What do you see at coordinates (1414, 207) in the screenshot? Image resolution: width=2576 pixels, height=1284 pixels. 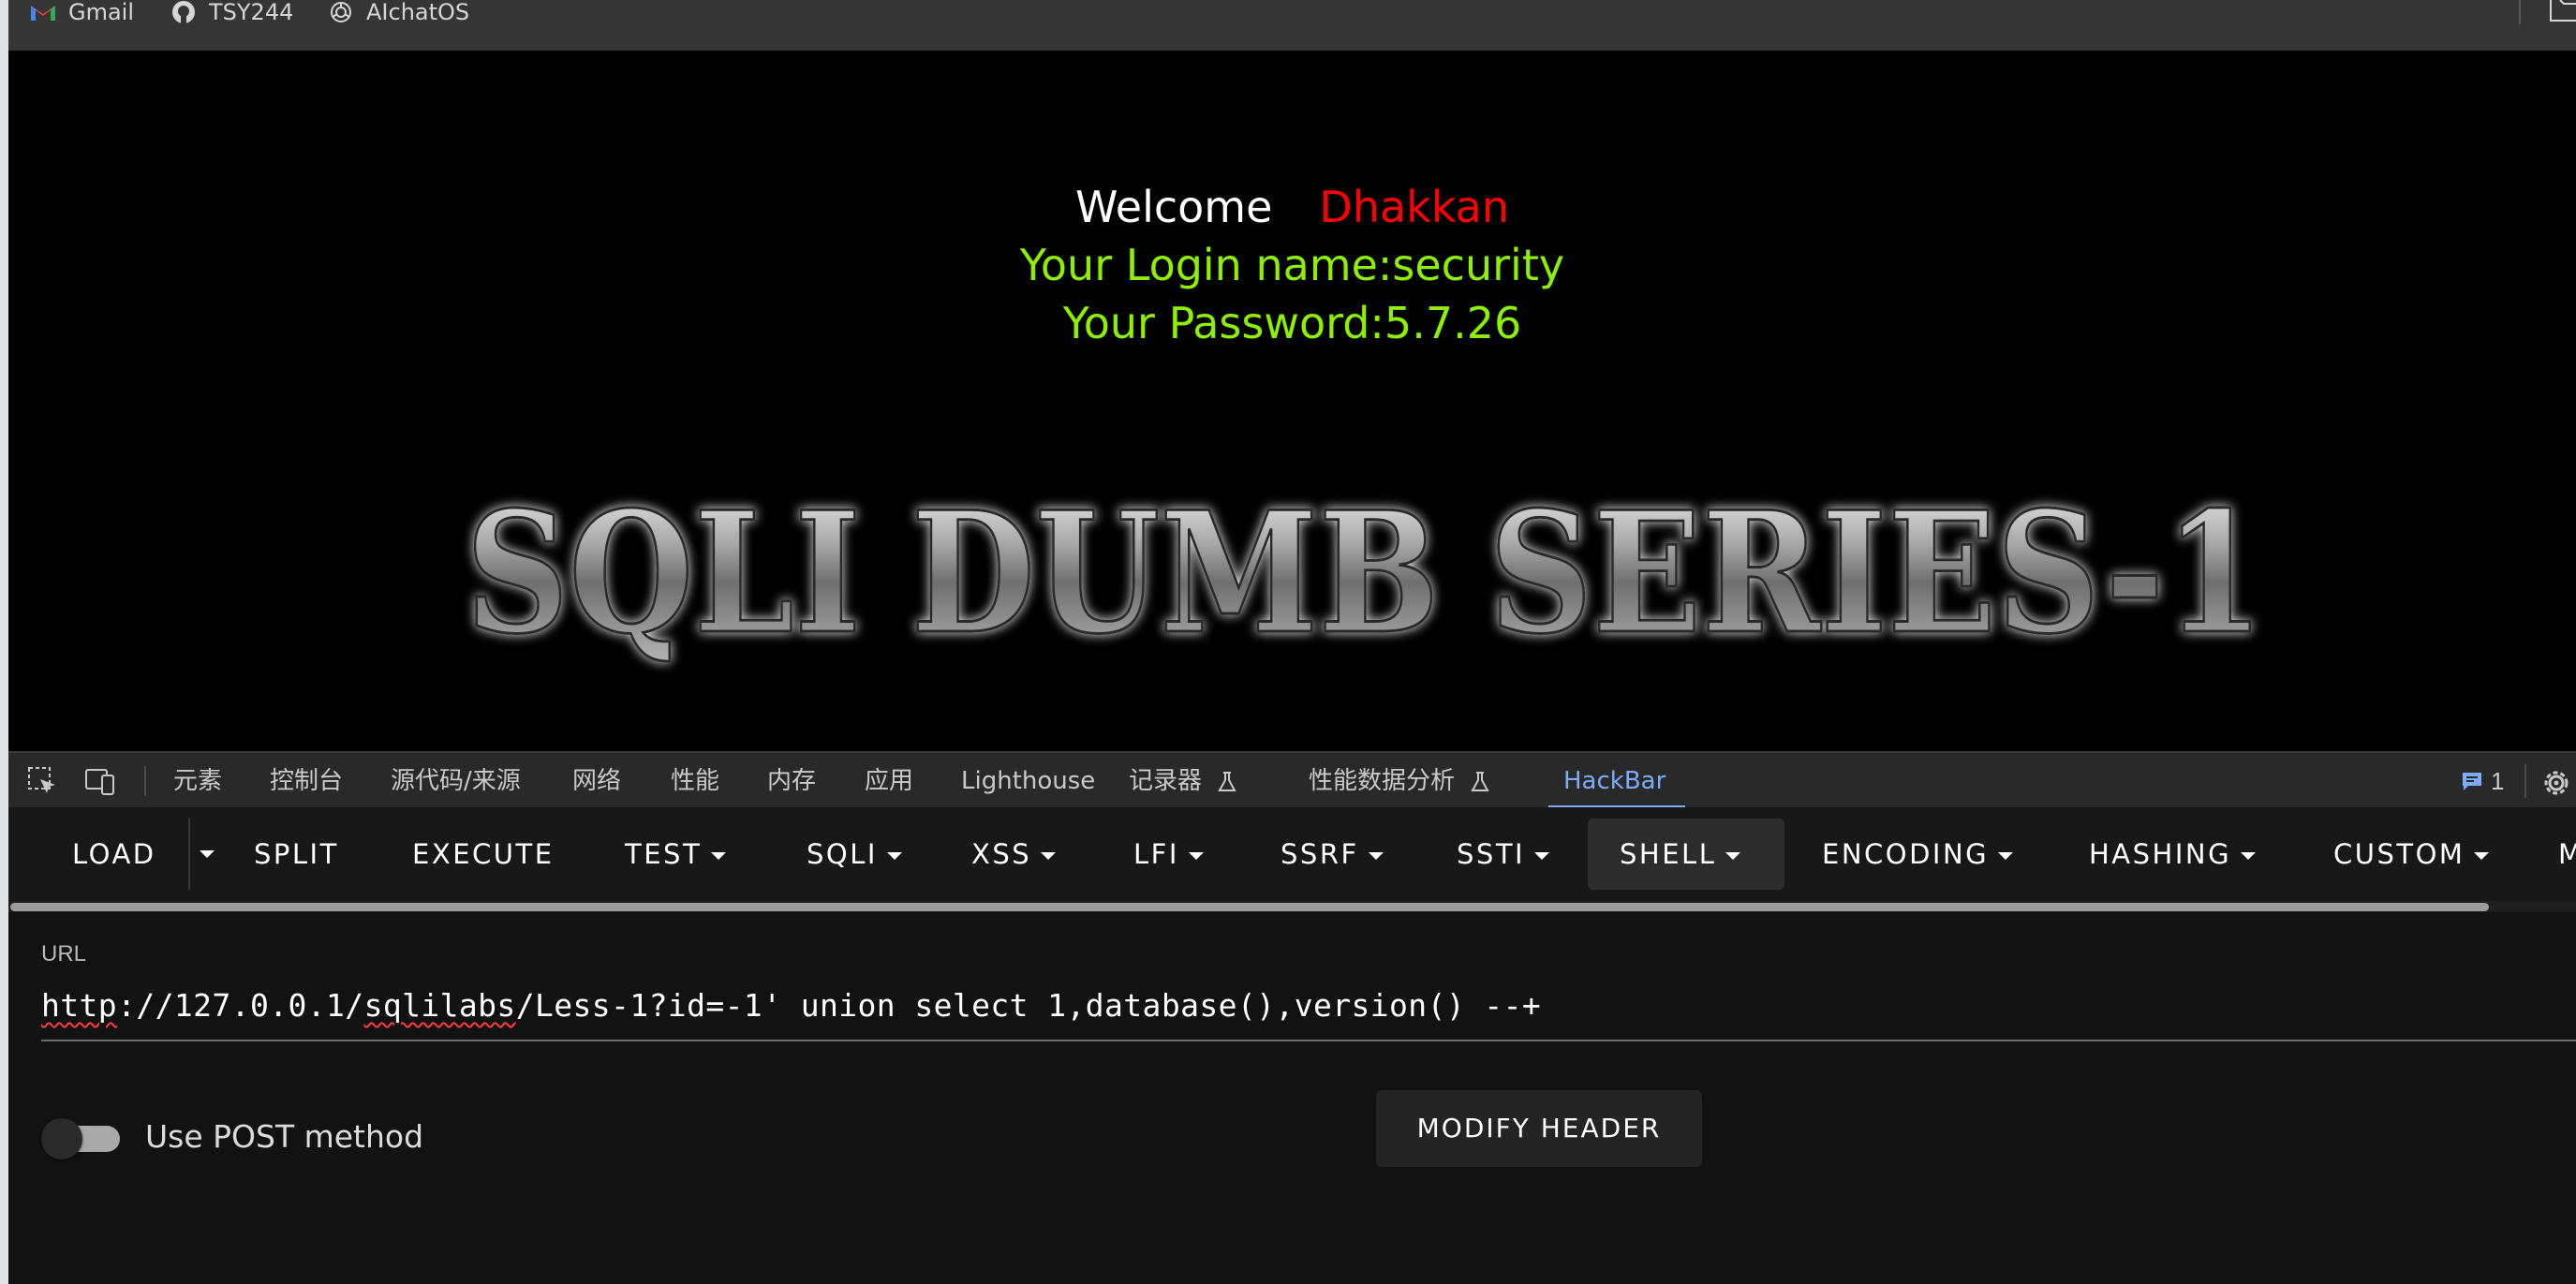 I see `user-name: Dhakkan` at bounding box center [1414, 207].